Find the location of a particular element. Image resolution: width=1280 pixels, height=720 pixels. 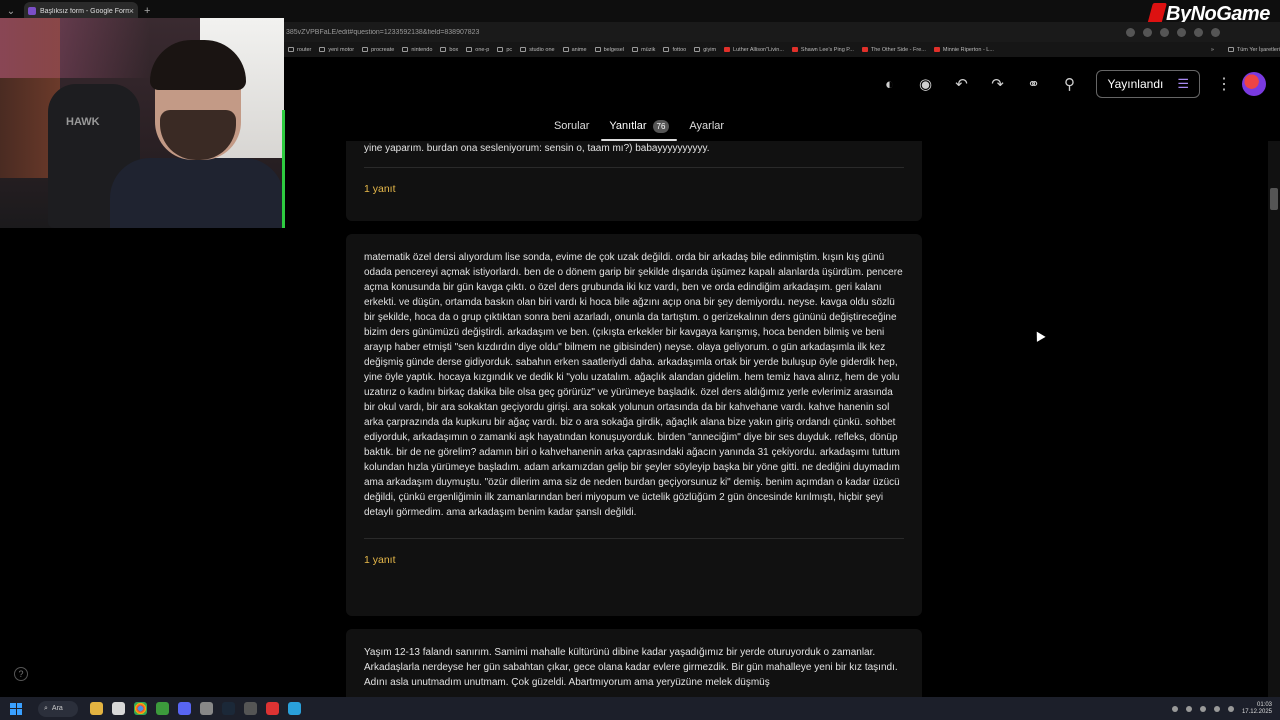

bookmark-item: box is located at coordinates (449, 50).